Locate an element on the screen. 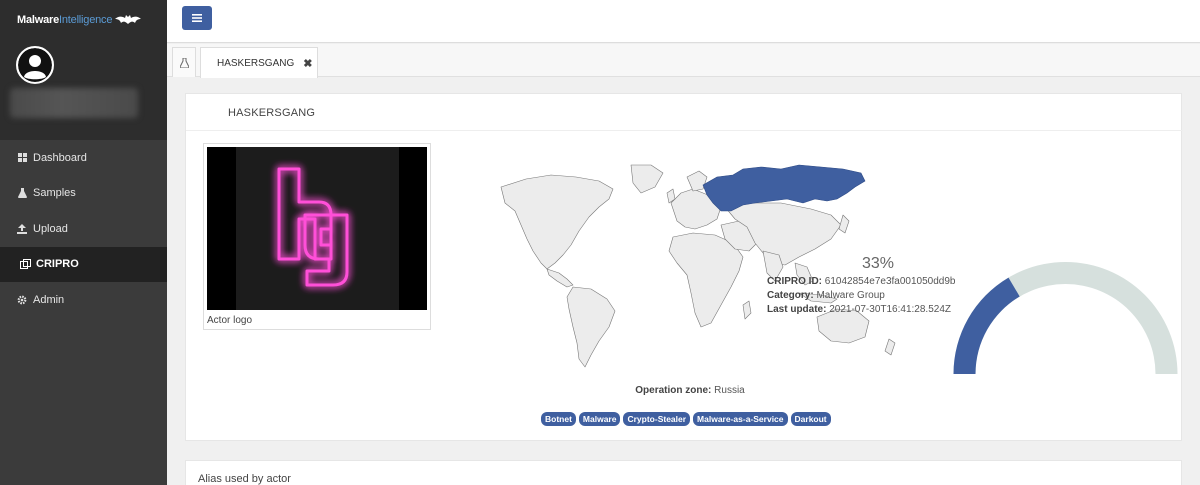  tab-home is located at coordinates (184, 62).